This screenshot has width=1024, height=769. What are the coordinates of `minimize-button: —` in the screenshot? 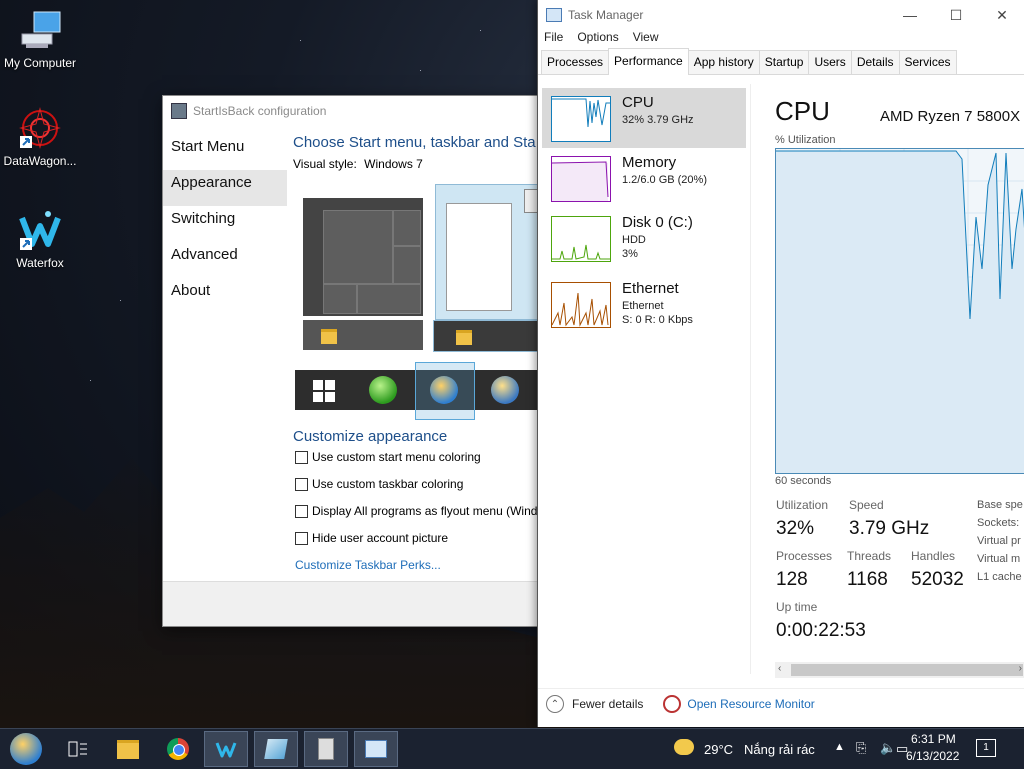 It's located at (910, 15).